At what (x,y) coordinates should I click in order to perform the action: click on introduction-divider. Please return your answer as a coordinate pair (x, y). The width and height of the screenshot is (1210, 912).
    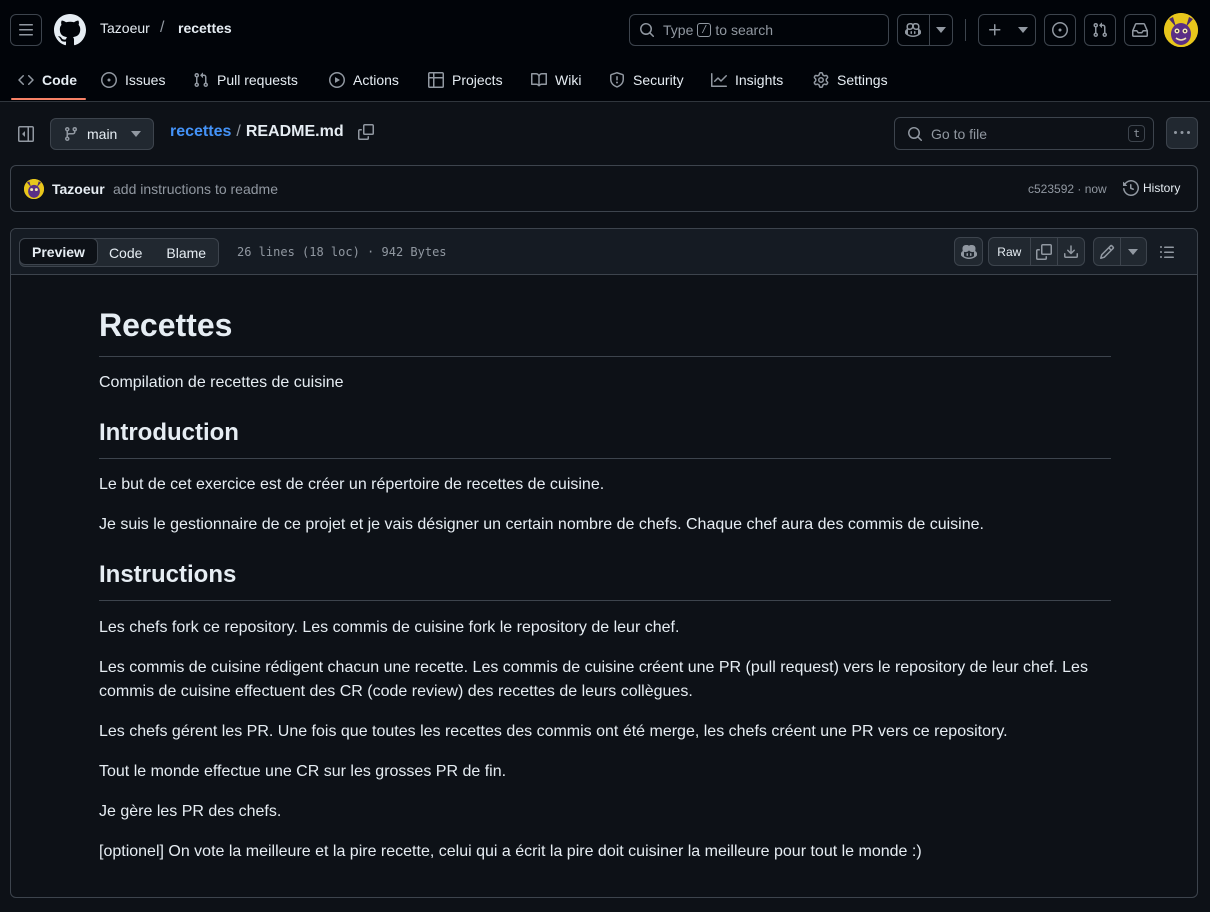
    Looking at the image, I should click on (605, 458).